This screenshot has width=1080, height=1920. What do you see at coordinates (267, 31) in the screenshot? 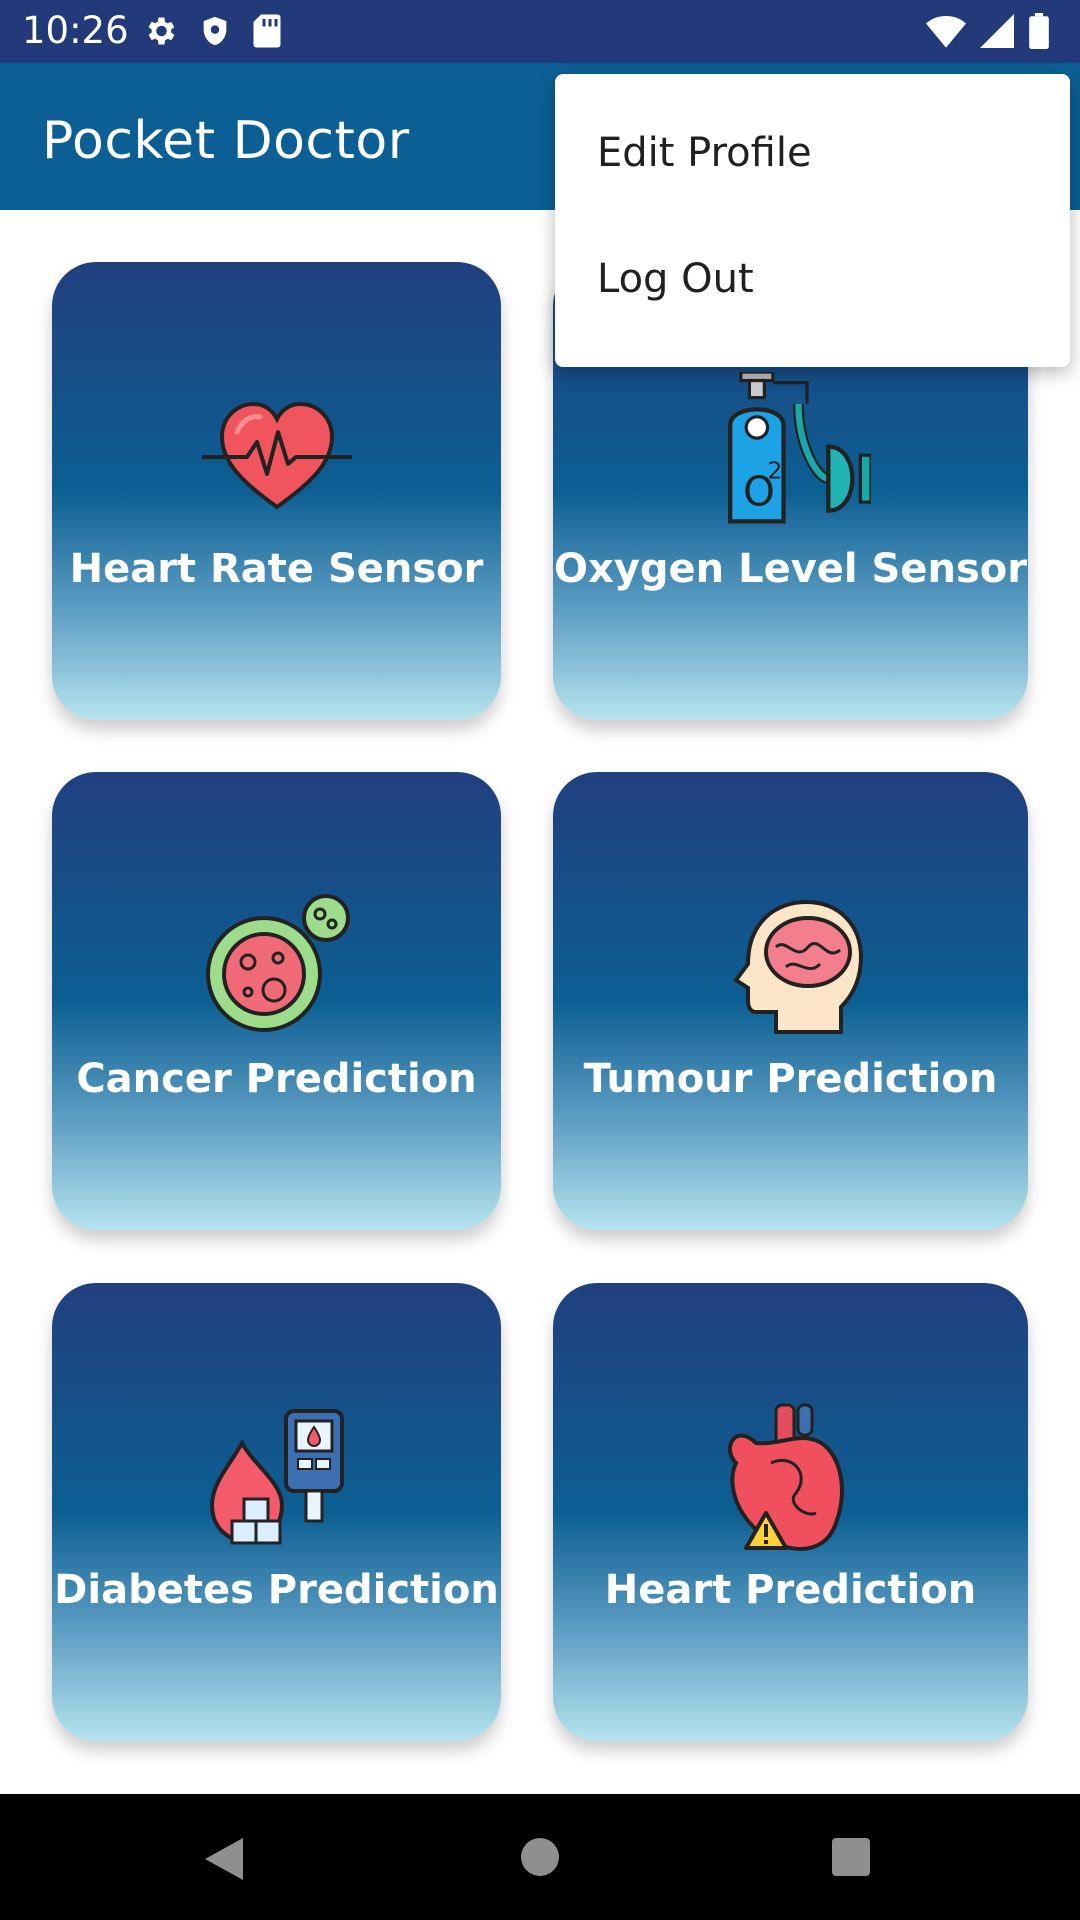
I see `sd-card-icon` at bounding box center [267, 31].